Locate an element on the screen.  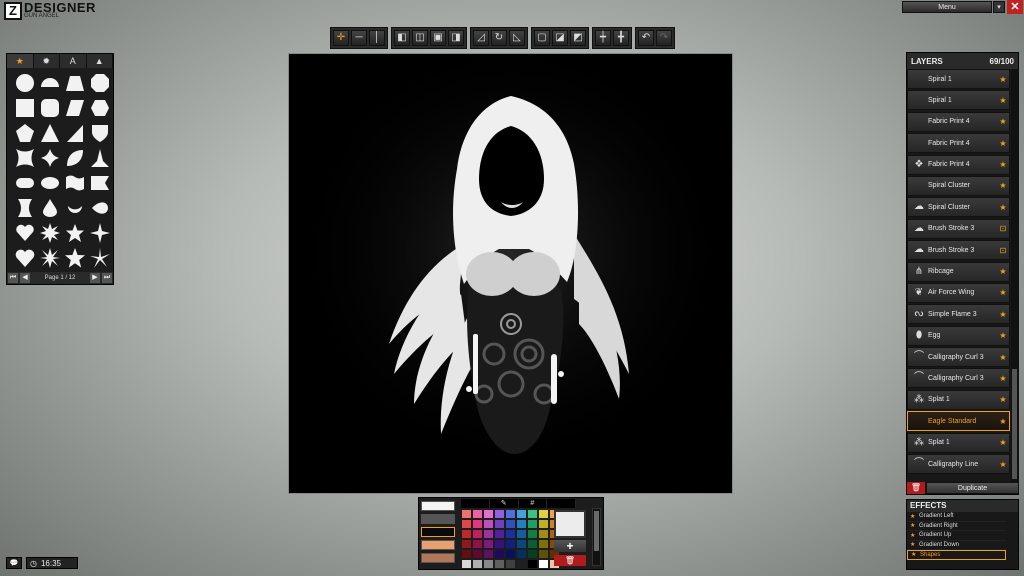
shape-heart is located at coordinates (25, 233).